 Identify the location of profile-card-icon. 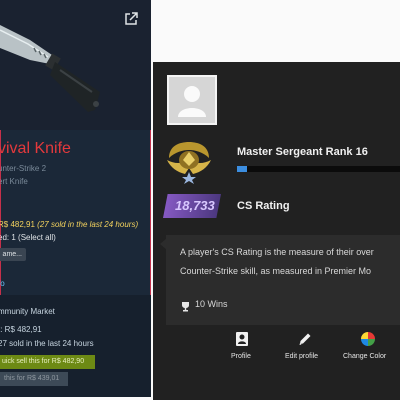
(242, 339).